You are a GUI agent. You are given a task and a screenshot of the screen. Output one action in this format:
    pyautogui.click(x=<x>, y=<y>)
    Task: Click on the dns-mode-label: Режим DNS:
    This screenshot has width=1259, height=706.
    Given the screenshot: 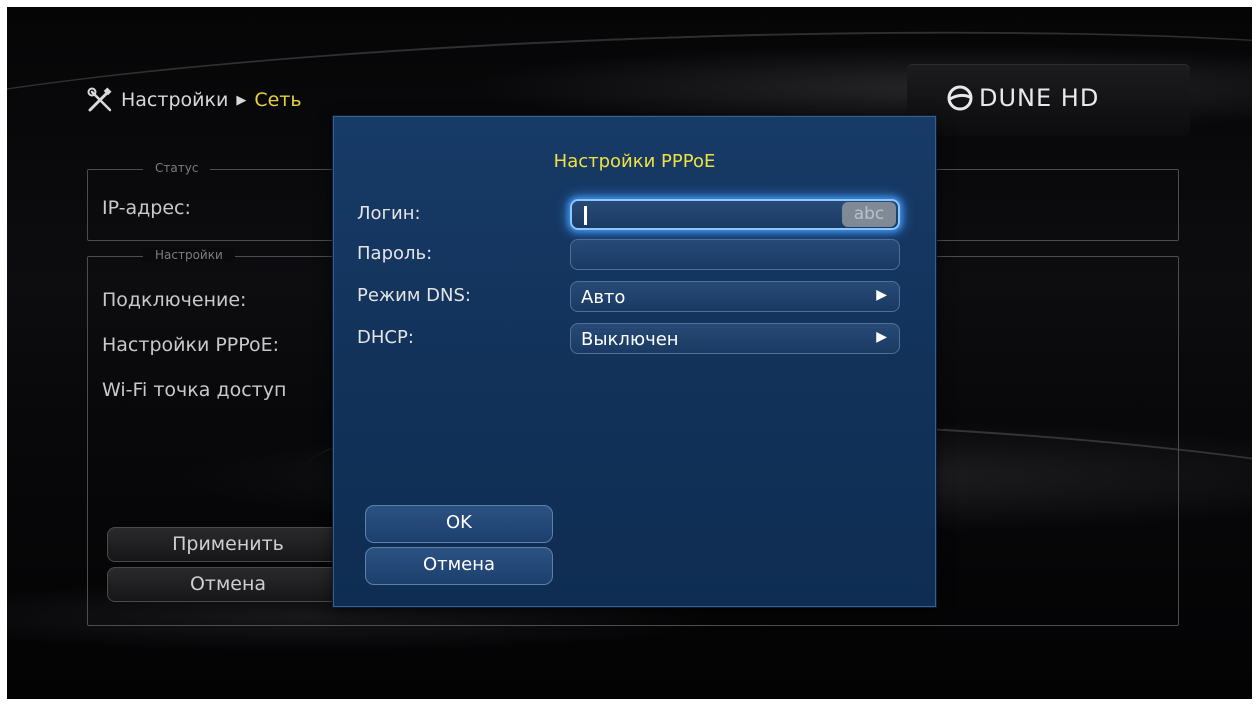 What is the action you would take?
    pyautogui.click(x=414, y=295)
    